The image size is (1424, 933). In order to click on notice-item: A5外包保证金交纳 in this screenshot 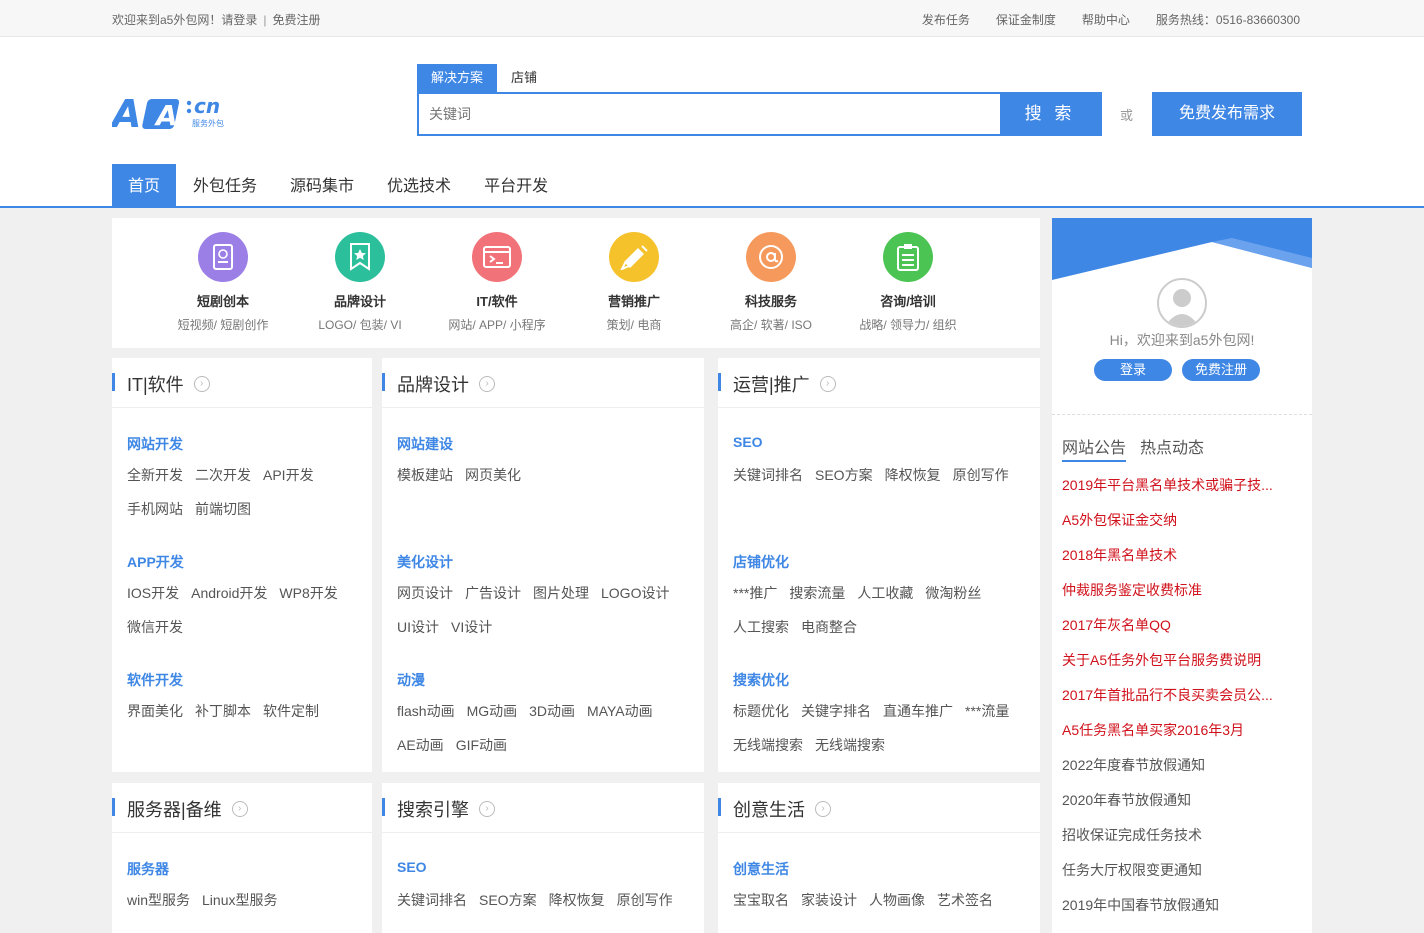, I will do `click(1182, 524)`.